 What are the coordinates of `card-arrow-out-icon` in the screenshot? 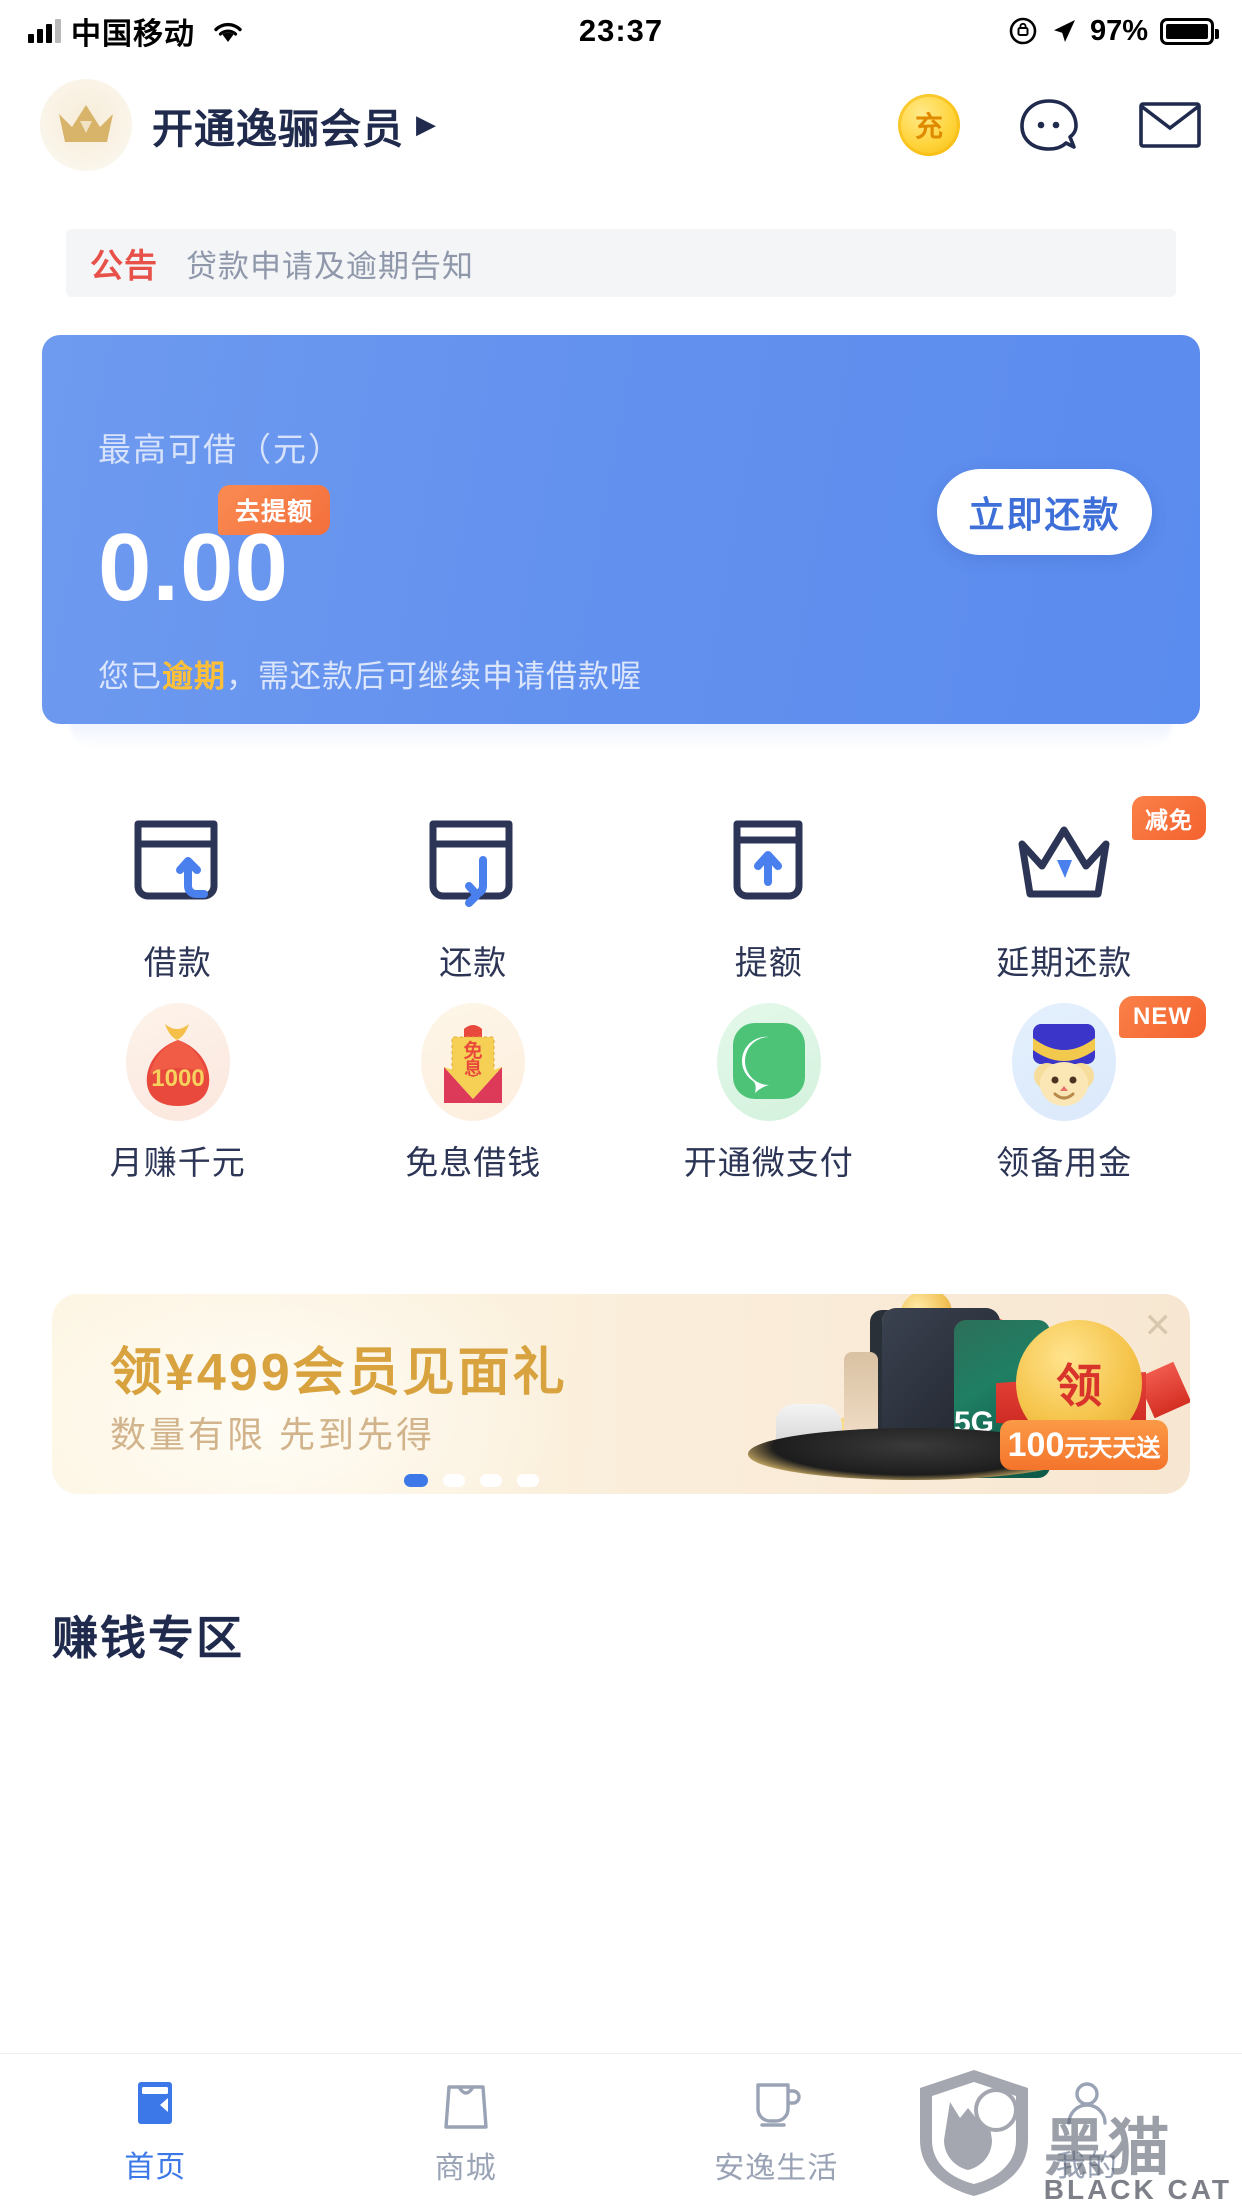 It's located at (473, 862).